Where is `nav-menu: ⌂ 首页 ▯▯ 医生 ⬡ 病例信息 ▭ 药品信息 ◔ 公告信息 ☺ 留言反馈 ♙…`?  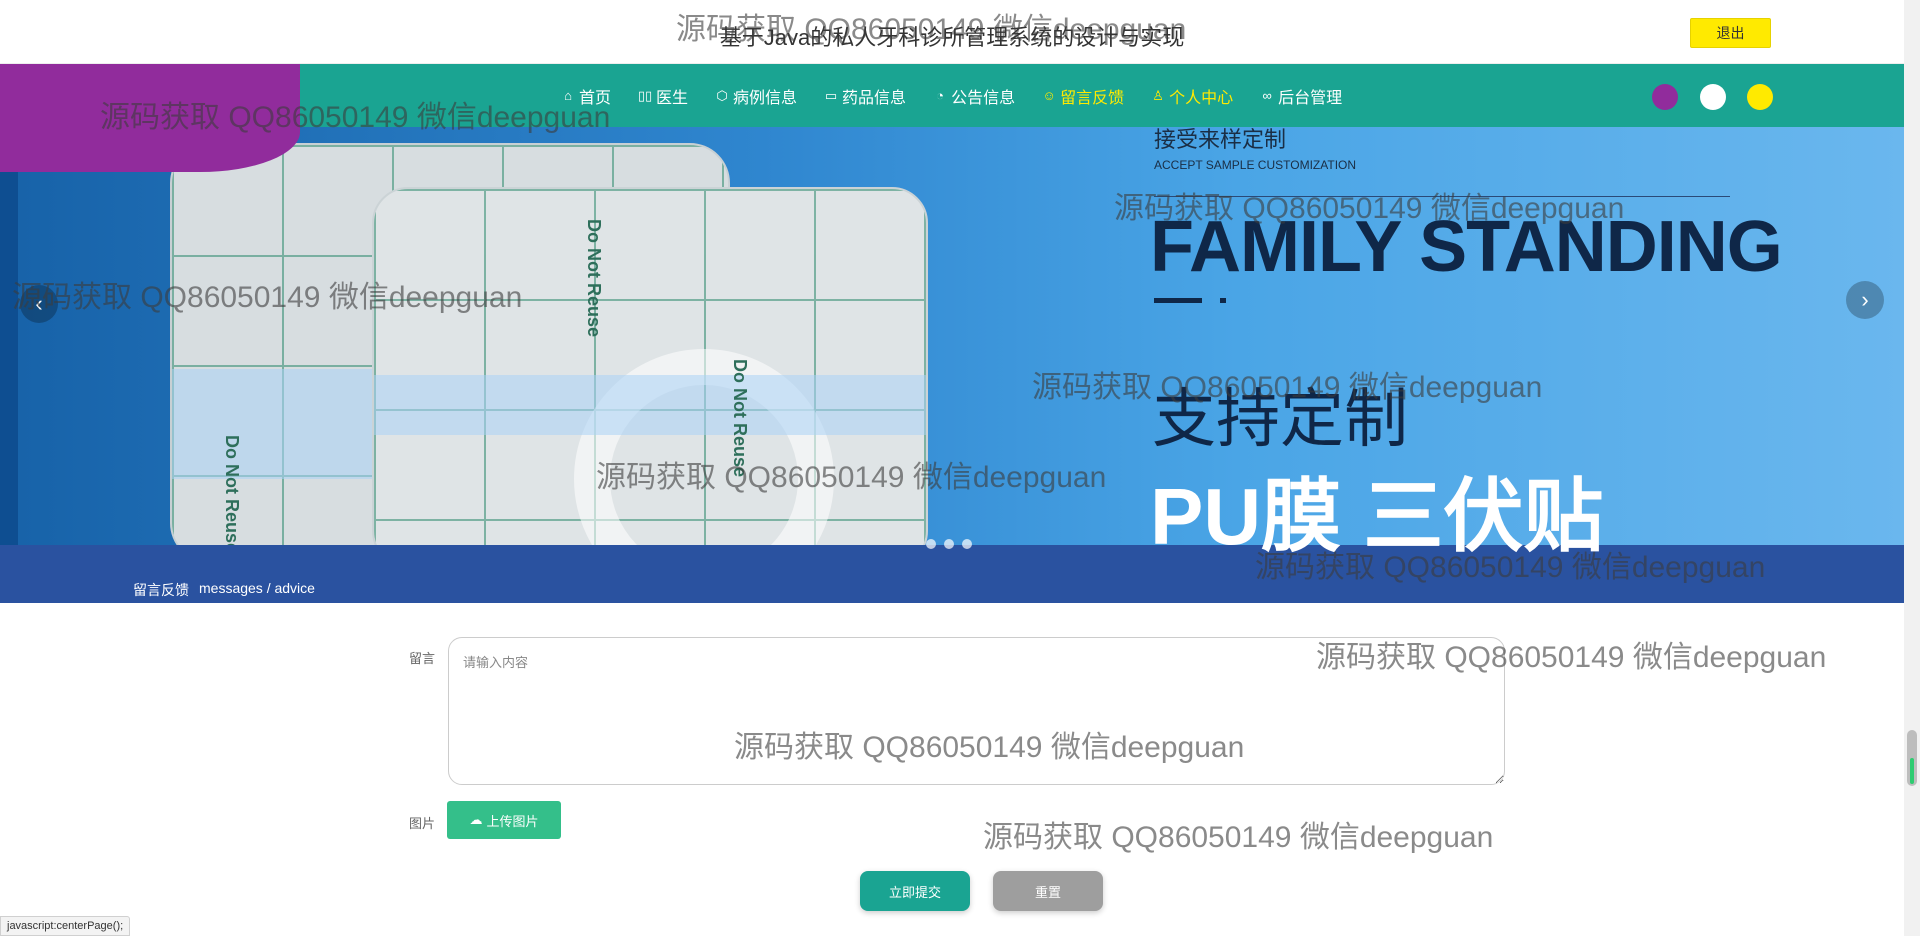 nav-menu: ⌂ 首页 ▯▯ 医生 ⬡ 病例信息 ▭ 药品信息 ◔ 公告信息 ☺ 留言反馈 ♙… is located at coordinates (964, 95).